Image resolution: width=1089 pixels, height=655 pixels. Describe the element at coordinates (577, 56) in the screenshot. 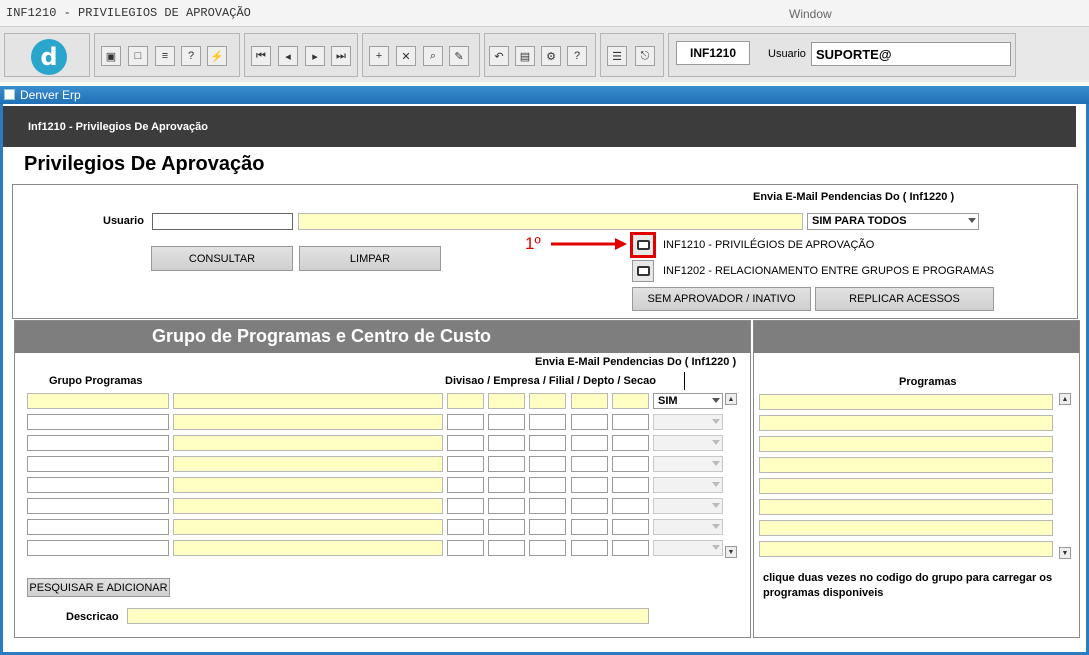

I see `help-icon: ?` at that location.